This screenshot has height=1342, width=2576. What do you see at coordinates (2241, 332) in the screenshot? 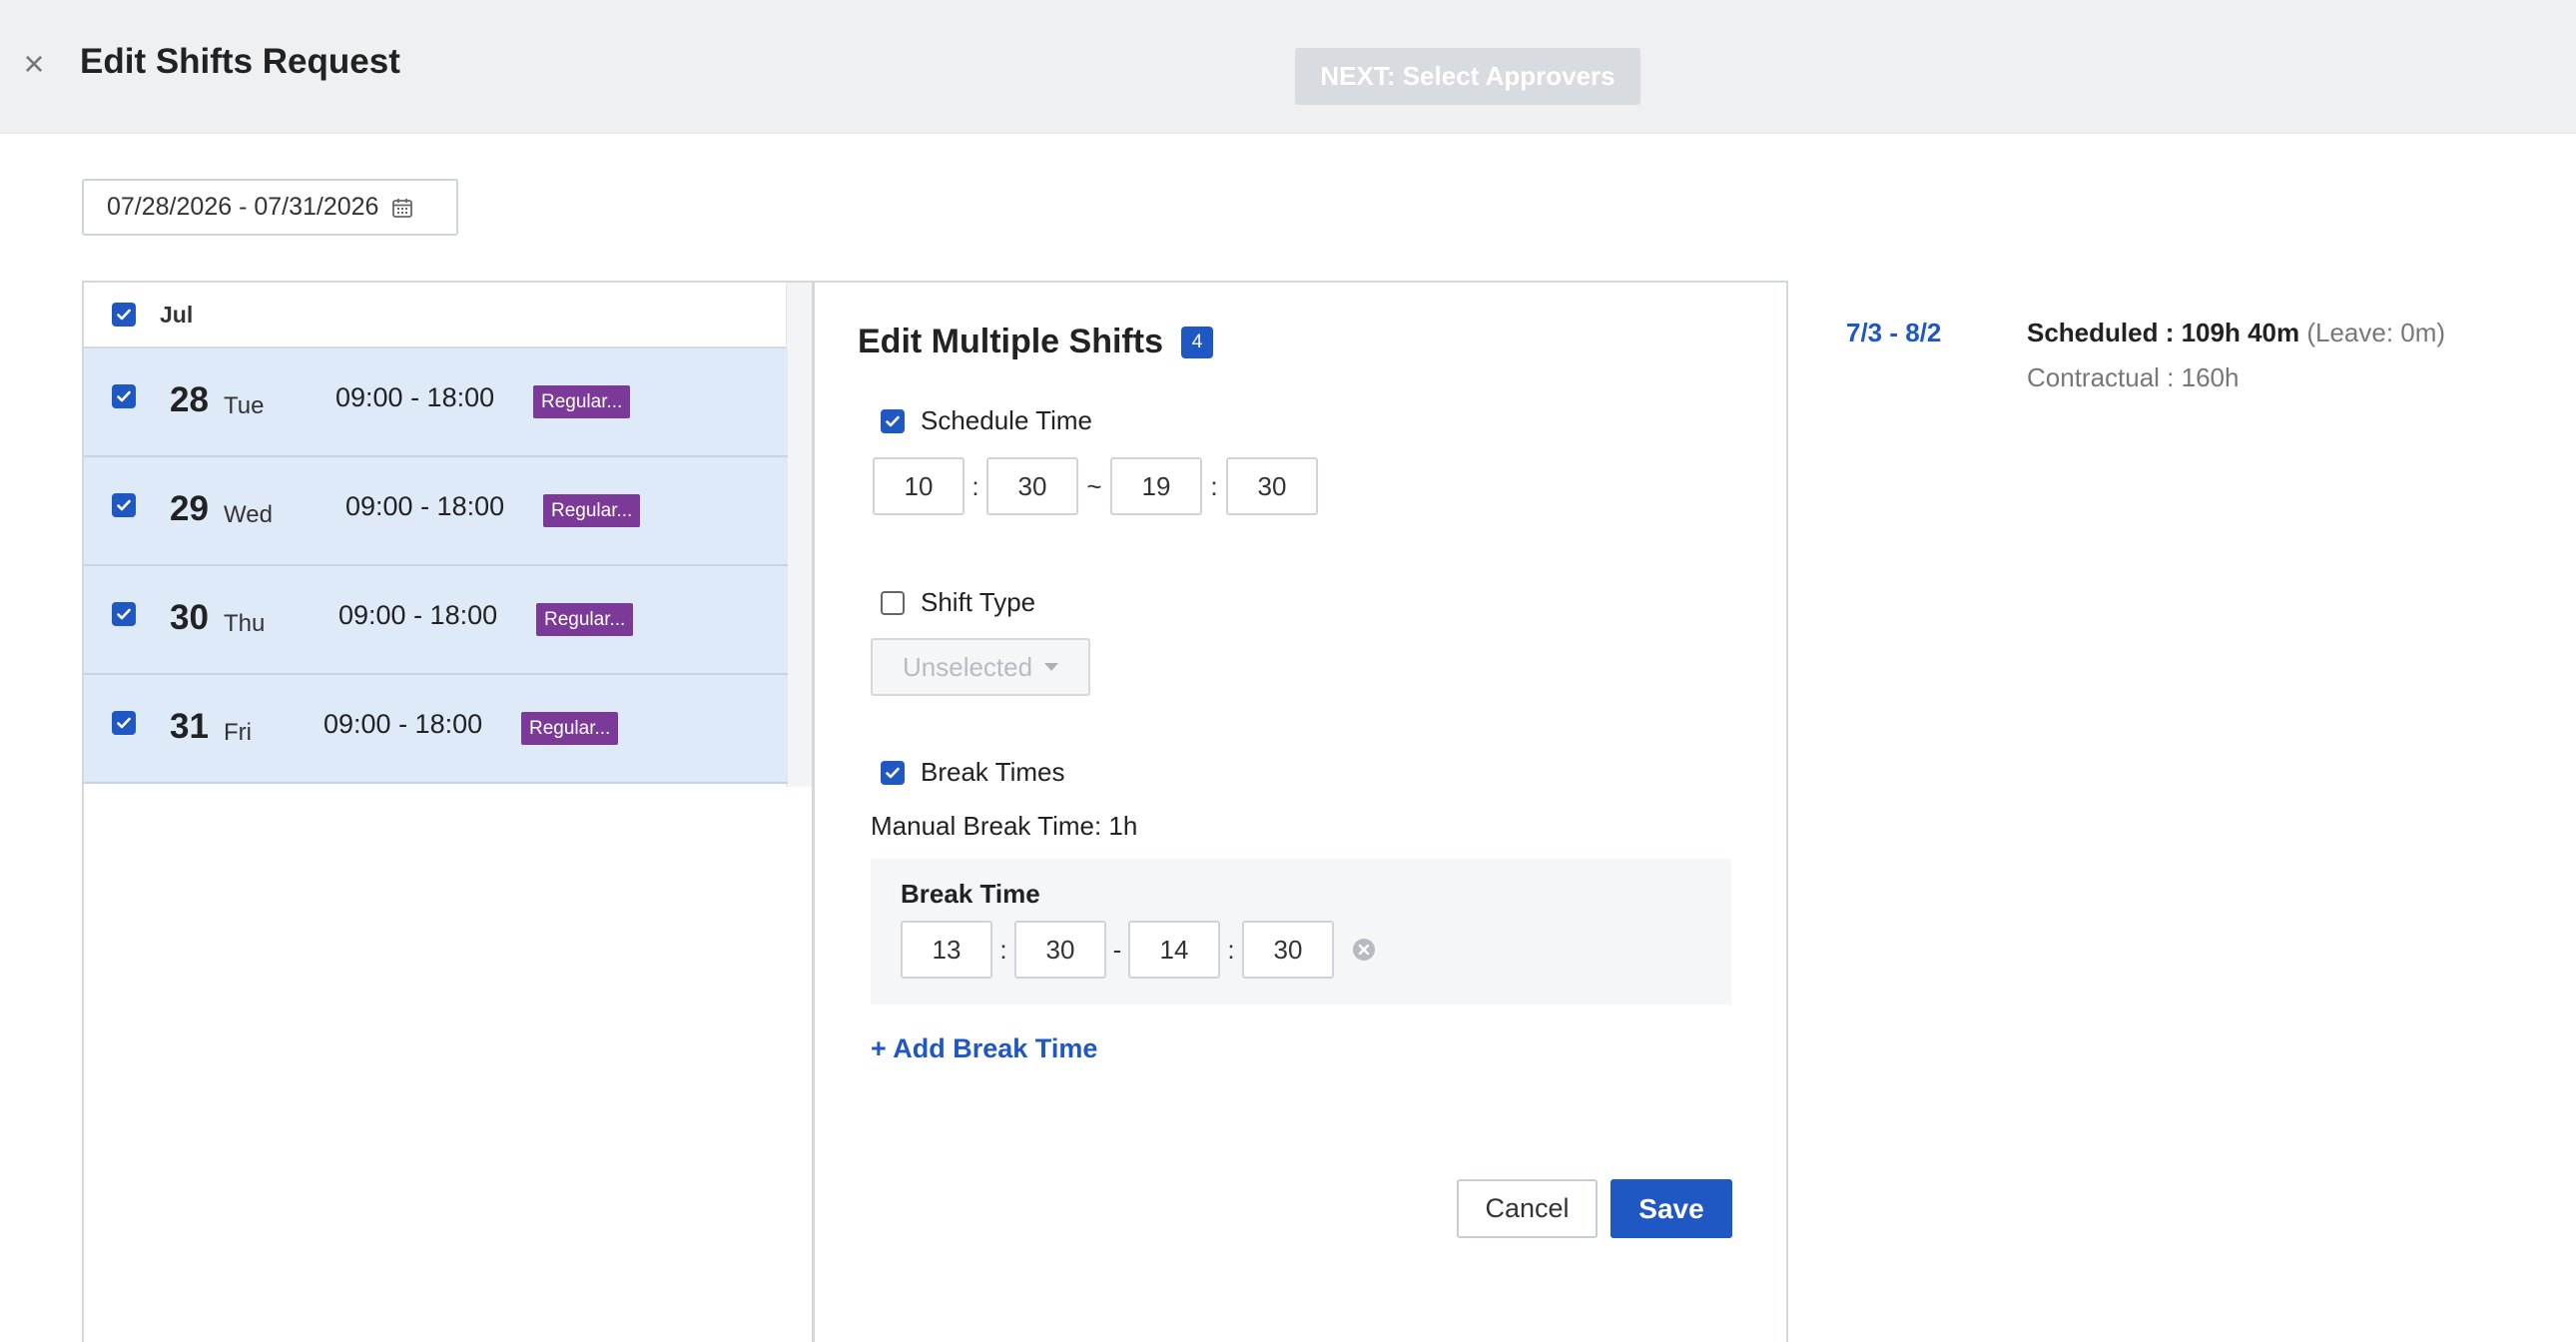
I see `scheduled-value: 109h 40m` at bounding box center [2241, 332].